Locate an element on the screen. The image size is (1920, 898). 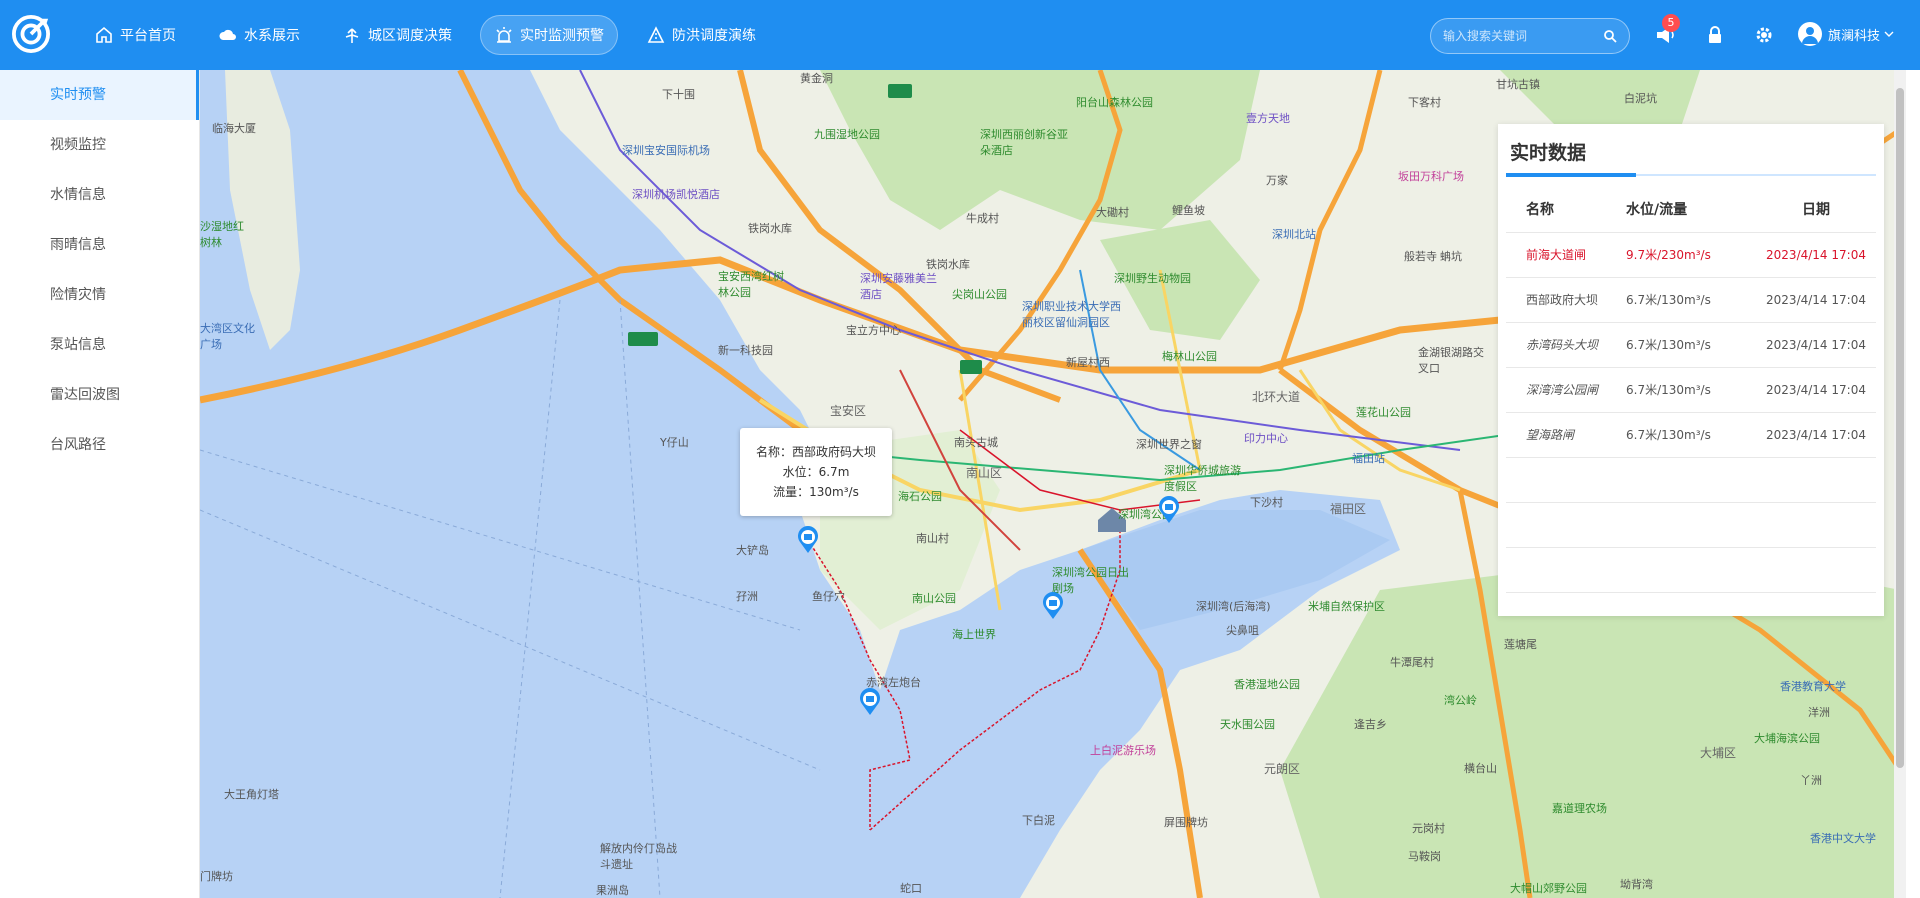
sidebar-item-video: 视频监控 is located at coordinates (99, 145).